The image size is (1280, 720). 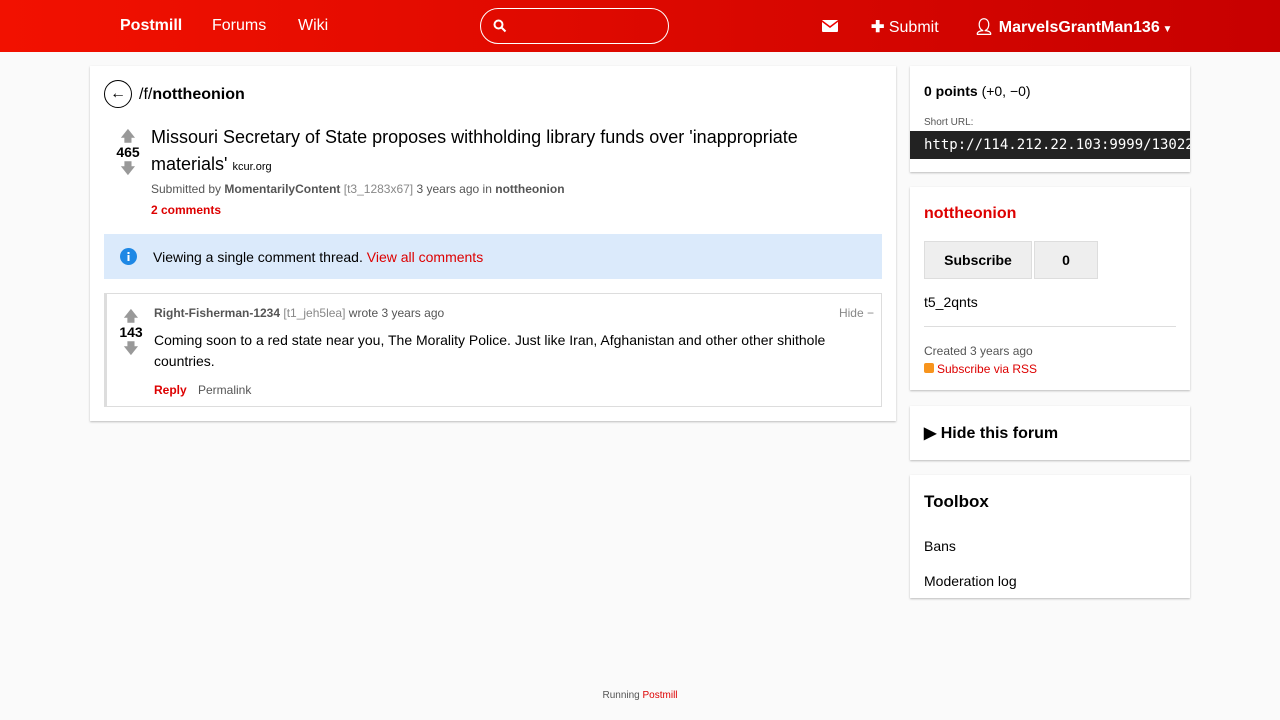 What do you see at coordinates (830, 26) in the screenshot?
I see `envelope-icon` at bounding box center [830, 26].